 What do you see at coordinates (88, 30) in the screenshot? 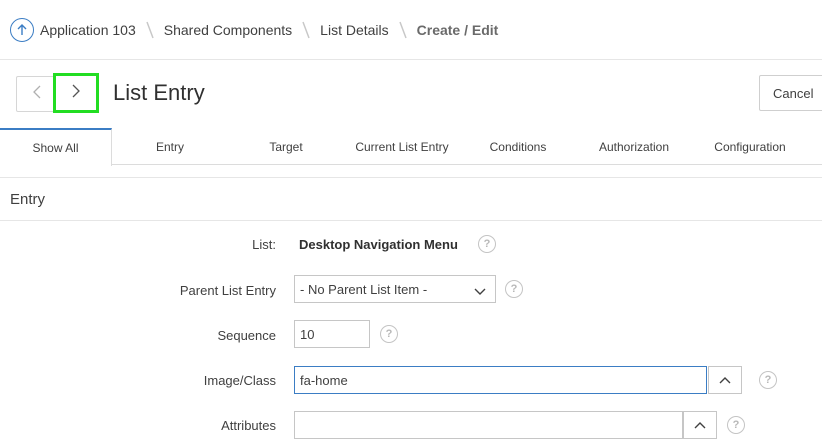
I see `breadcrumb-item-application: Application 103` at bounding box center [88, 30].